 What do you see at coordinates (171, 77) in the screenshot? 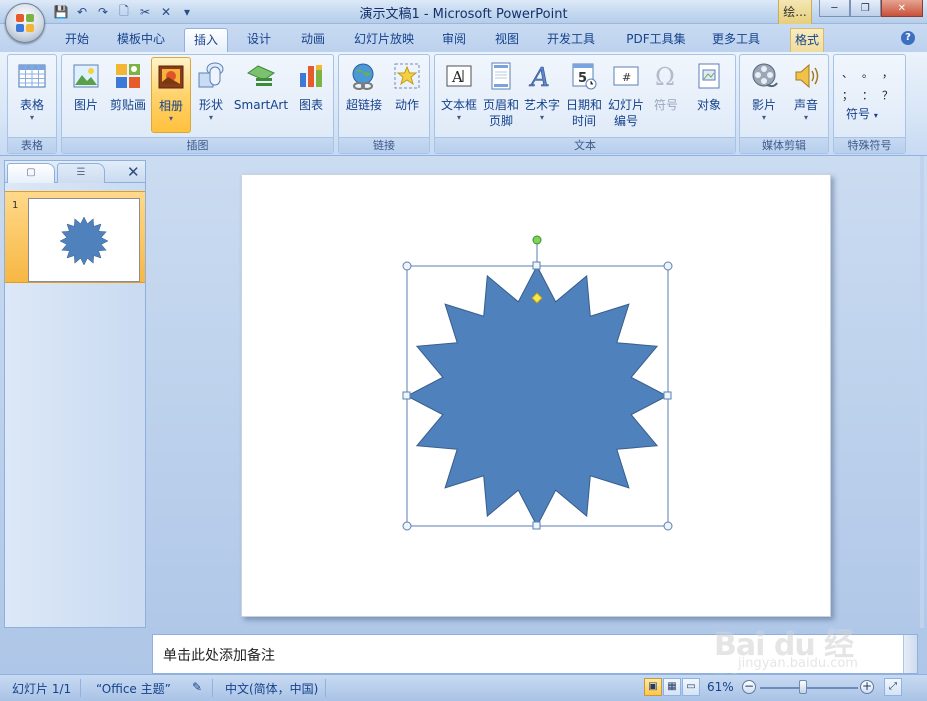
I see `photo-album-icon` at bounding box center [171, 77].